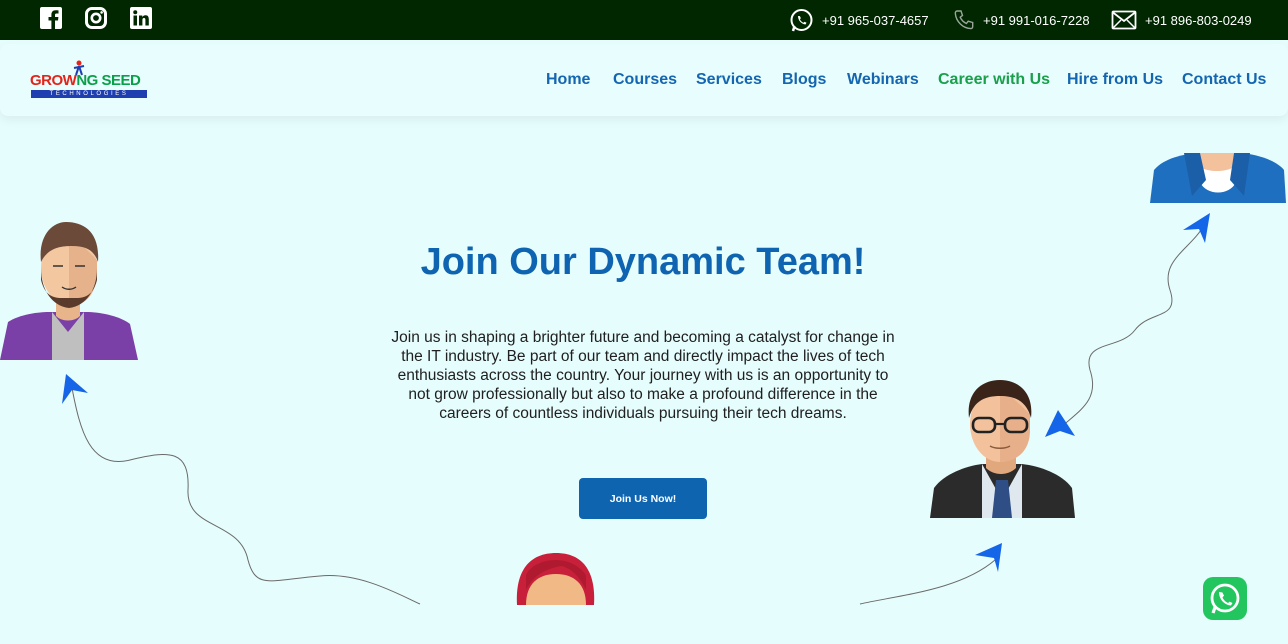 The image size is (1288, 644). Describe the element at coordinates (1002, 449) in the screenshot. I see `avatar-man-with-glasses` at that location.